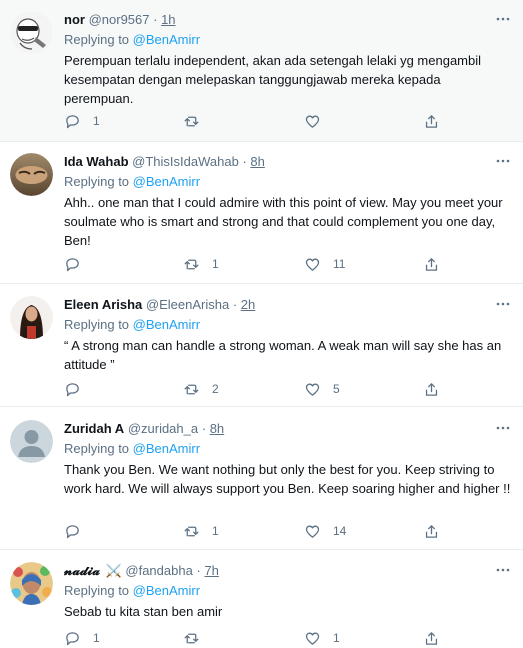  Describe the element at coordinates (96, 161) in the screenshot. I see `display-name: Ida Wahab` at that location.